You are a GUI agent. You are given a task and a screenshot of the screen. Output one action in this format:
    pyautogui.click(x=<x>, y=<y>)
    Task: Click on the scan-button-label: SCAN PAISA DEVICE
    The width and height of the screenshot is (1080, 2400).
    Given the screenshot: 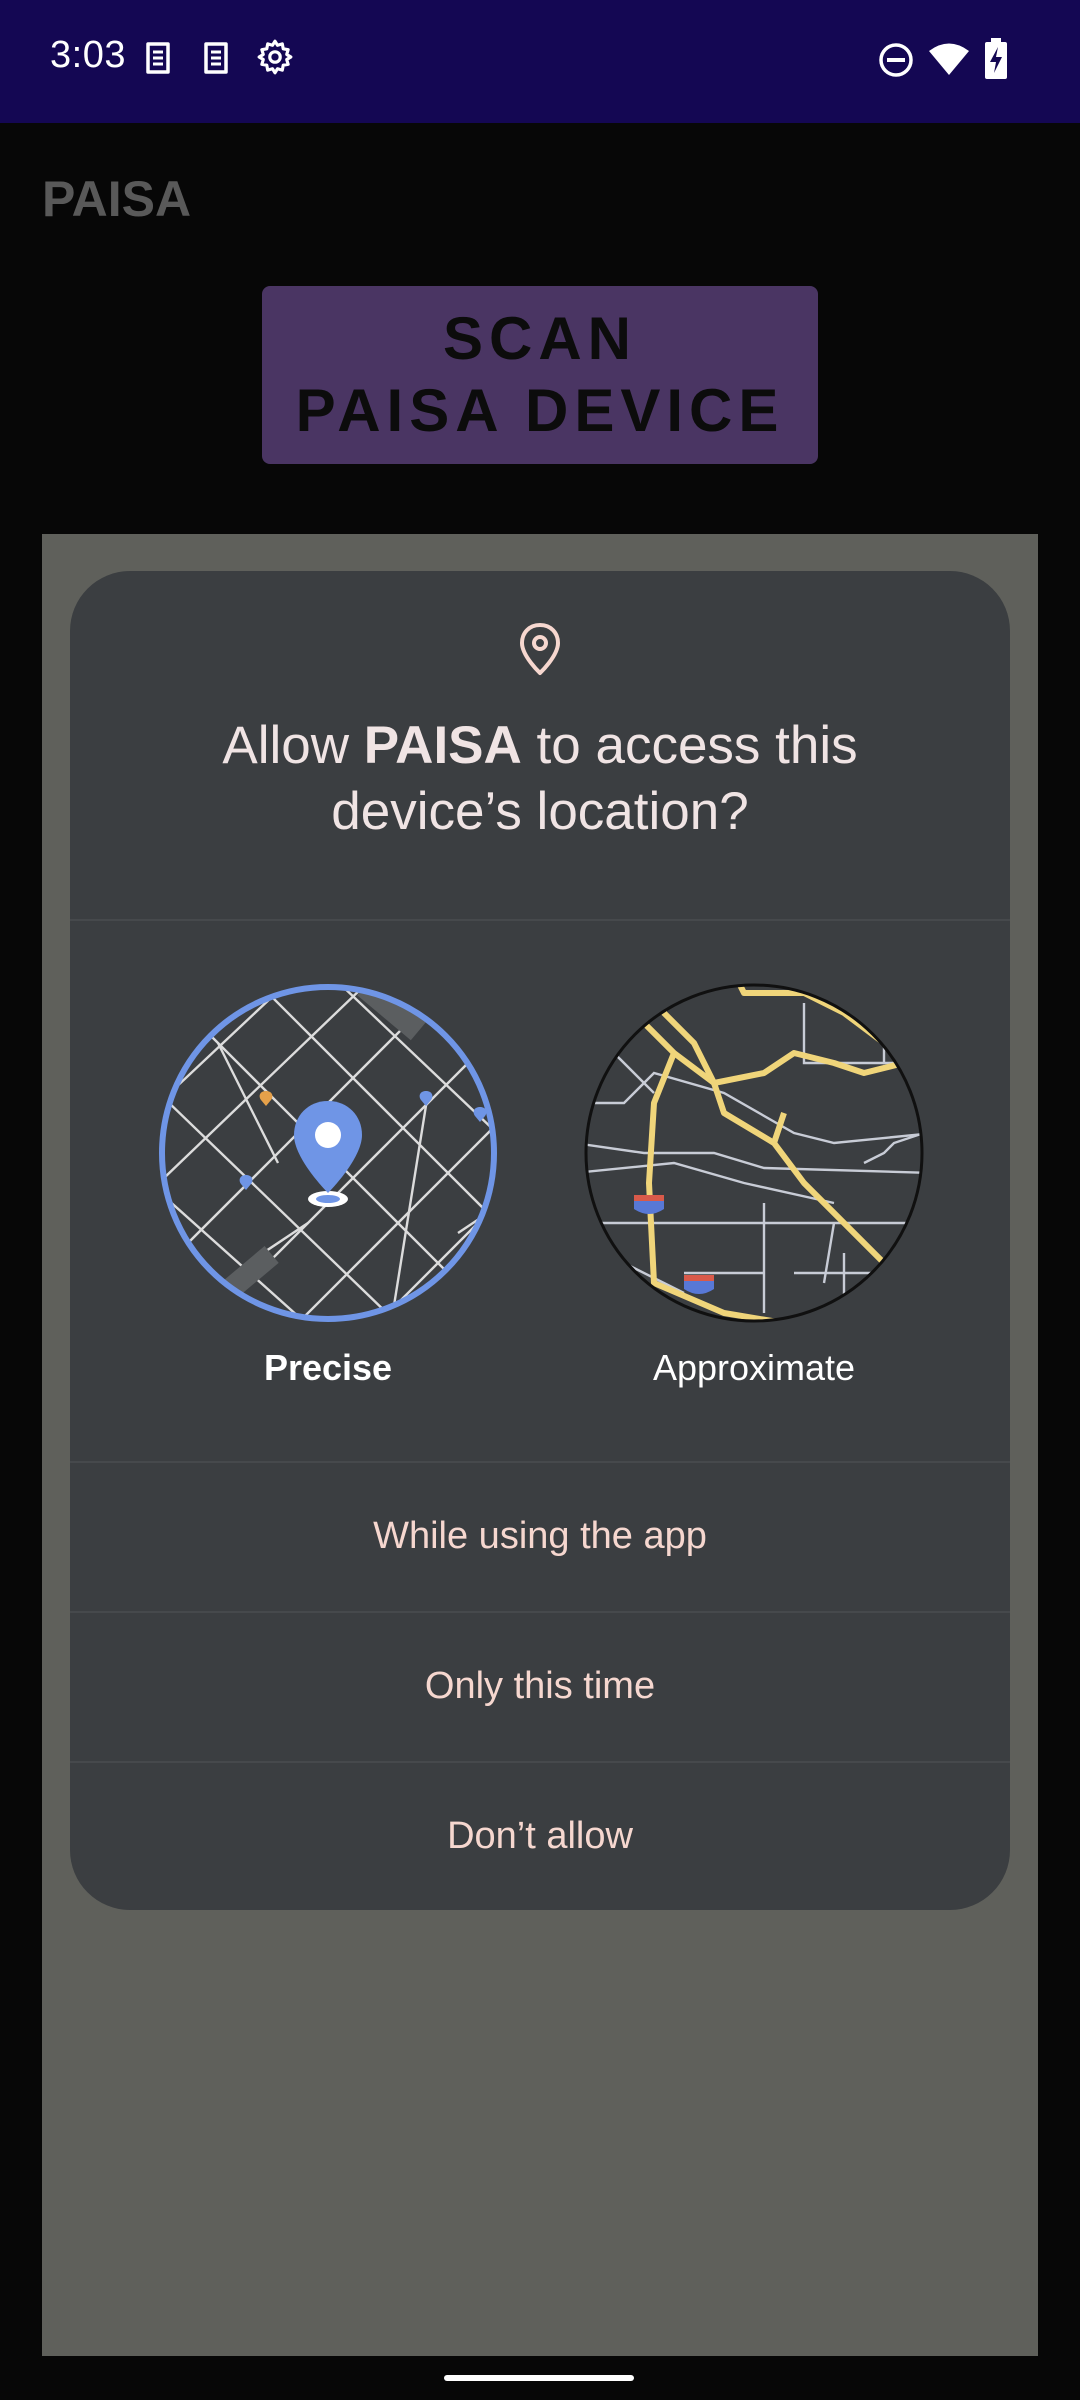 What is the action you would take?
    pyautogui.click(x=540, y=374)
    